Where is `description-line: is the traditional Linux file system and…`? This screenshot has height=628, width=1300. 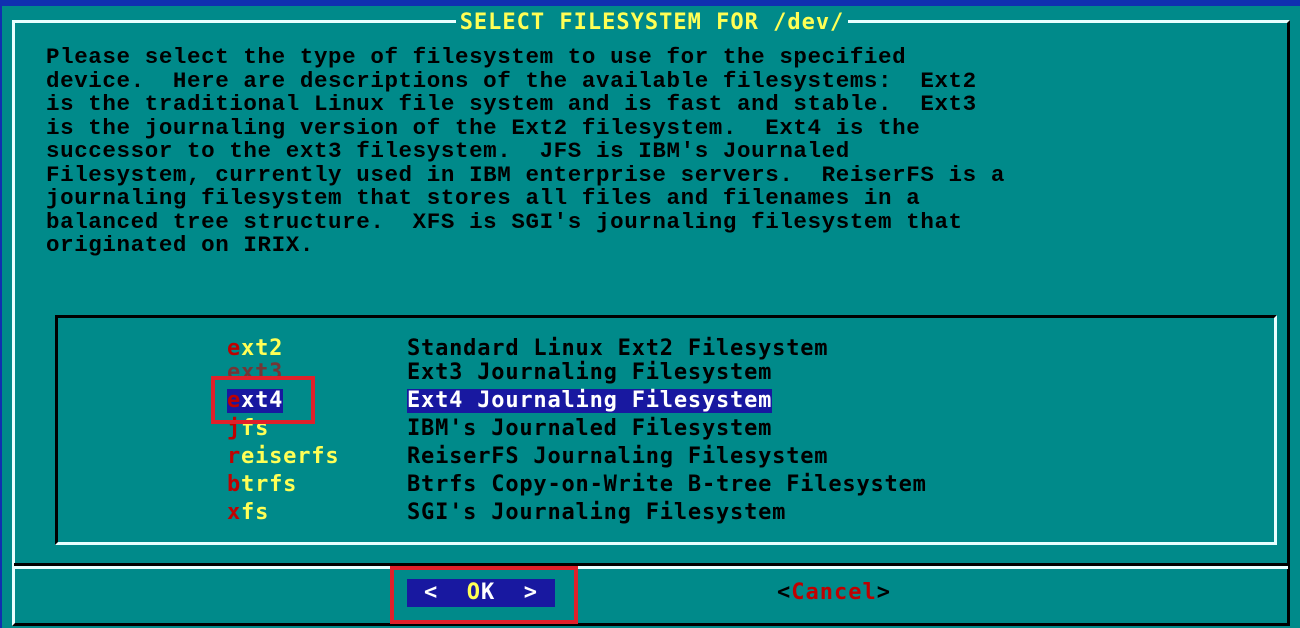 description-line: is the traditional Linux file system and… is located at coordinates (511, 104).